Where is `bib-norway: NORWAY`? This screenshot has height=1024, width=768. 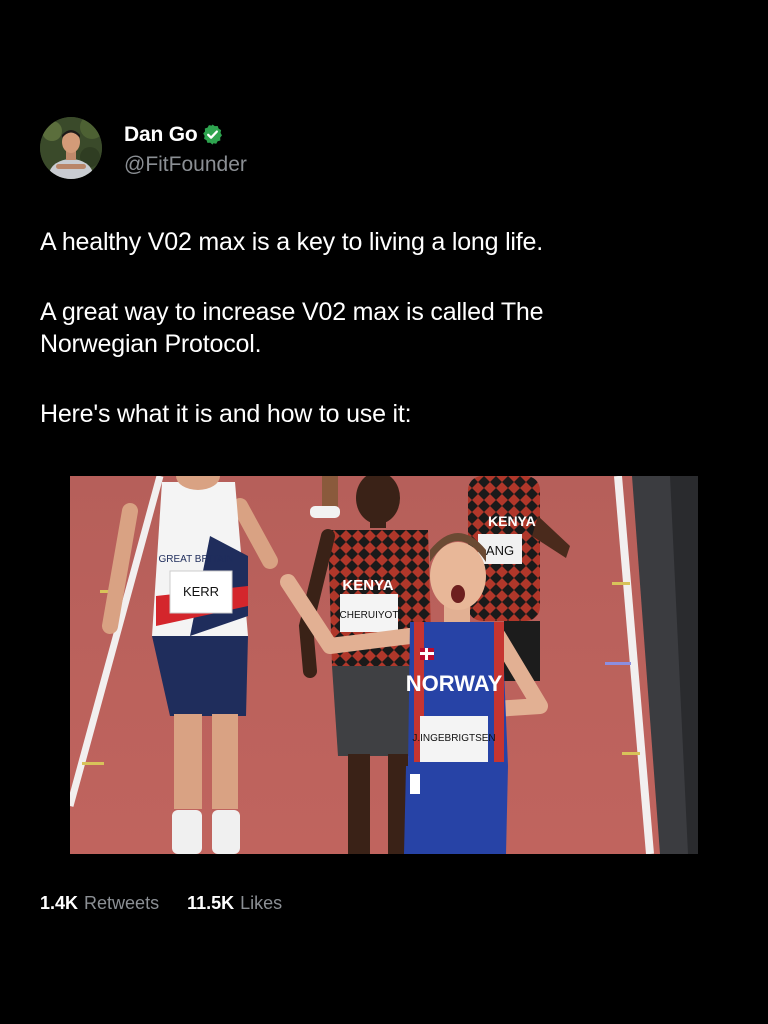 bib-norway: NORWAY is located at coordinates (454, 683).